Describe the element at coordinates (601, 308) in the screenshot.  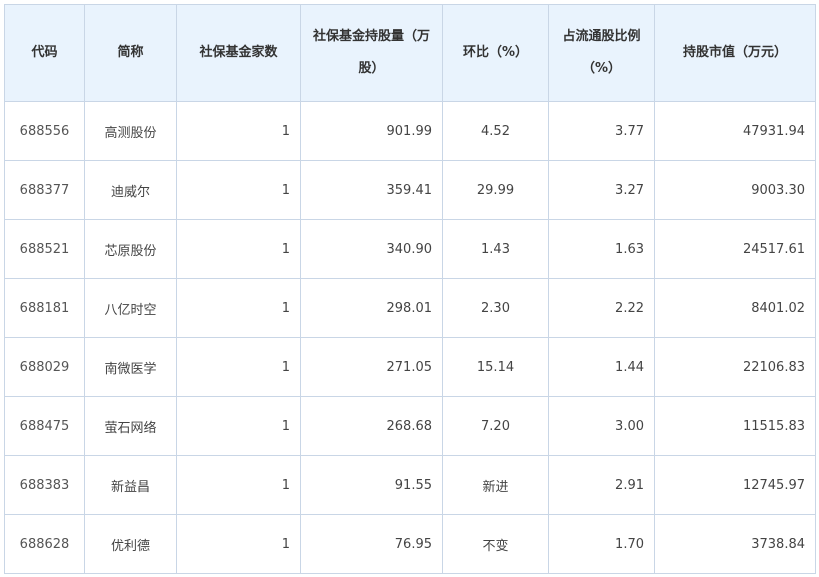
I see `float-ratio-cell: 2.22` at that location.